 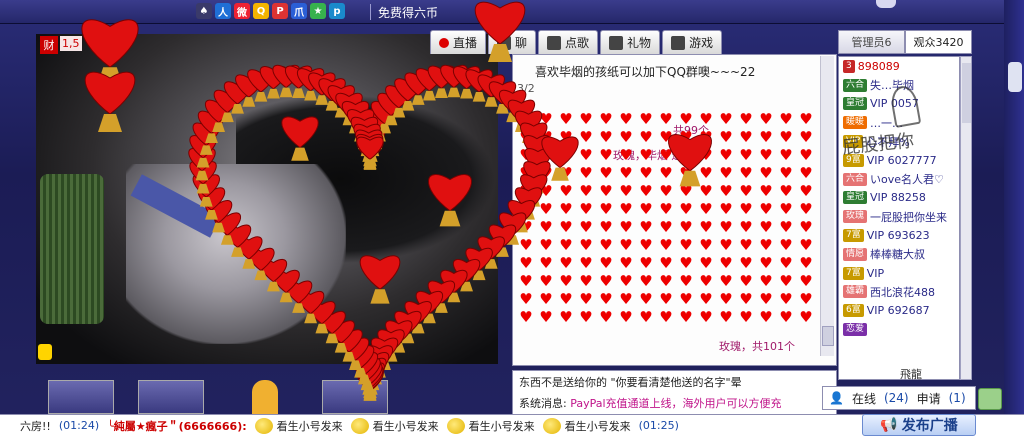 I want to click on user-list-item: 玫瑰 一屁股把你坐来, so click(x=899, y=216).